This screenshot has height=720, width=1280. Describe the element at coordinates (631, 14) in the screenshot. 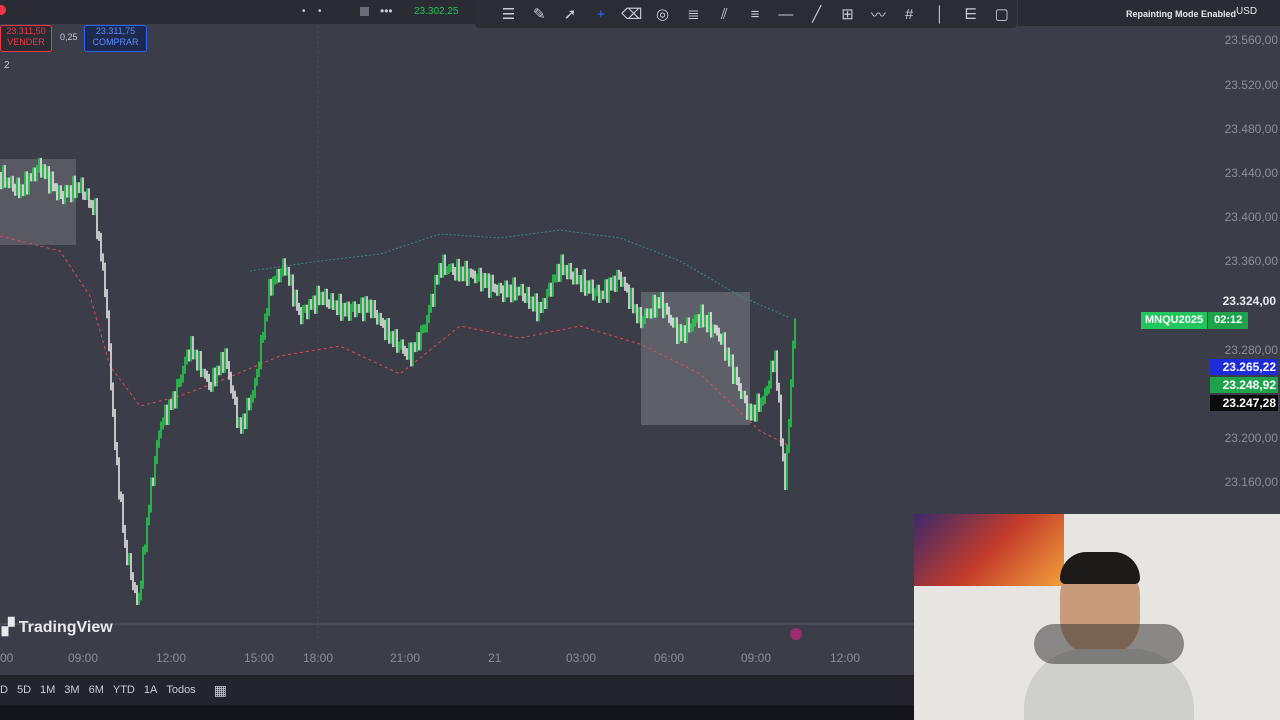

I see `eraser-icon: ⌫` at that location.